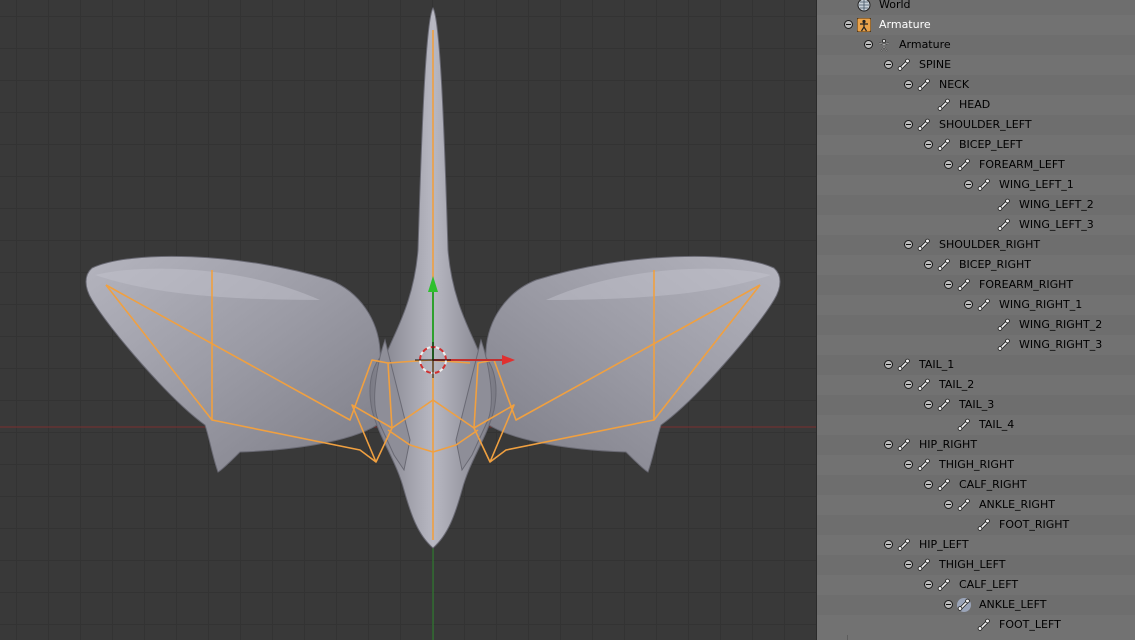  Describe the element at coordinates (1013, 604) in the screenshot. I see `outliner-item-label: ANKLE_LEFT` at that location.